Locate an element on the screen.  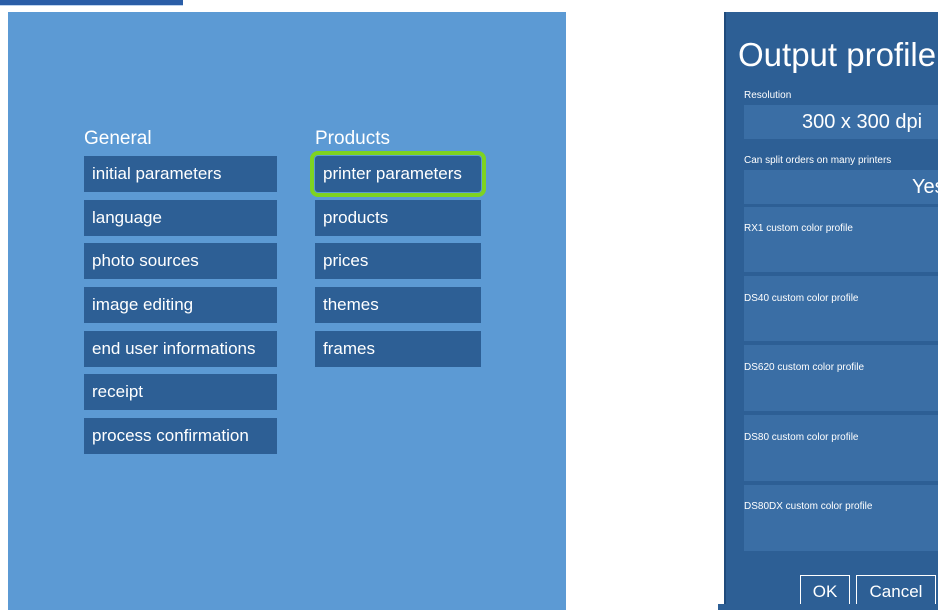
rx1-profile-label: RX1 custom color profile is located at coordinates (798, 228).